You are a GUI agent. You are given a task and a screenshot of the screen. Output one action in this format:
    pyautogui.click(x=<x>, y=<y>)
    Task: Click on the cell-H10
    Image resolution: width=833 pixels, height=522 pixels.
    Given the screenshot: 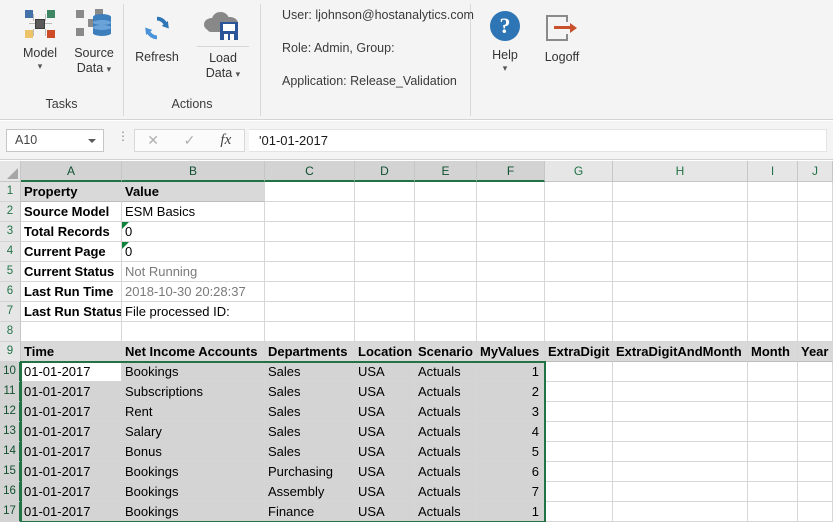 What is the action you would take?
    pyautogui.click(x=680, y=372)
    